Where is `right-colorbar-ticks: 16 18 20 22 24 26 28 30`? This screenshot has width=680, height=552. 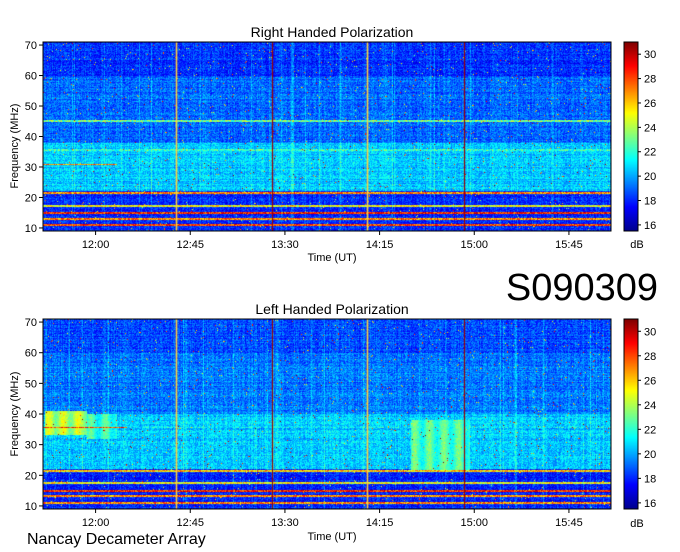 right-colorbar-ticks: 16 18 20 22 24 26 28 30 is located at coordinates (647, 140).